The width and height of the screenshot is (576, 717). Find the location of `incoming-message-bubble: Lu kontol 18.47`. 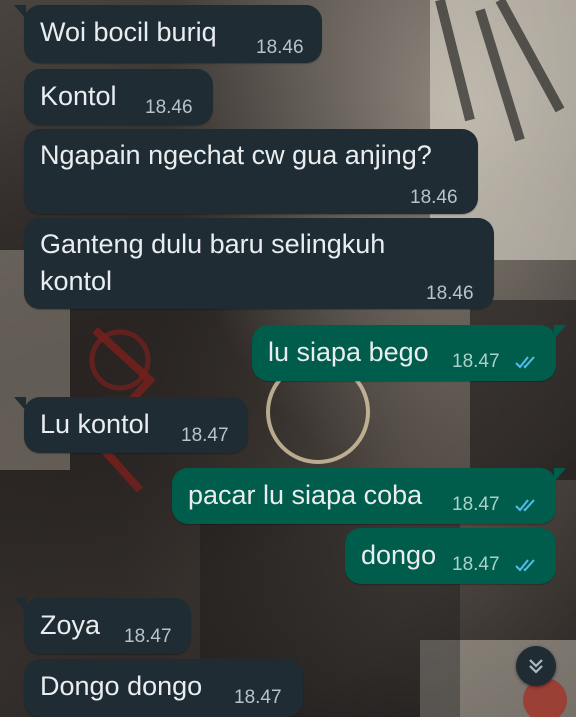

incoming-message-bubble: Lu kontol 18.47 is located at coordinates (131, 425).